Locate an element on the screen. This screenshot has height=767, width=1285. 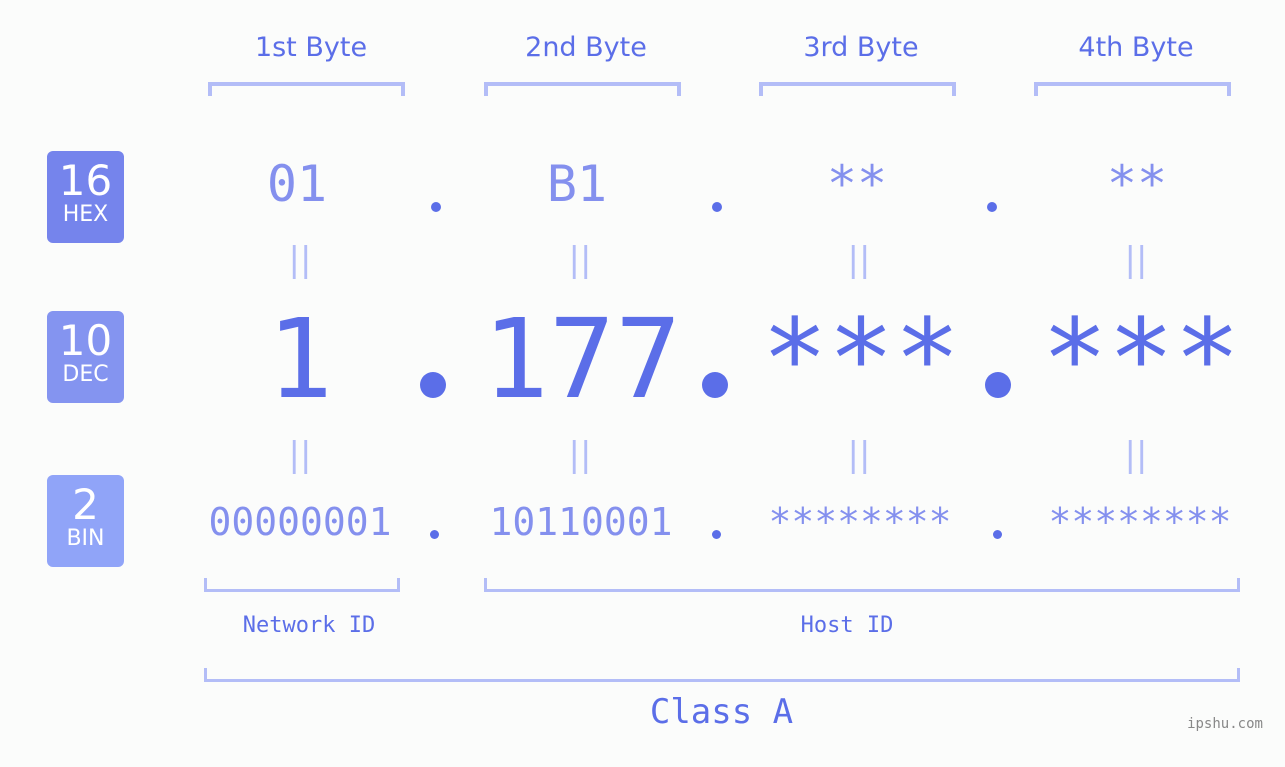
equals-hex-dec-1: || is located at coordinates (300, 260).